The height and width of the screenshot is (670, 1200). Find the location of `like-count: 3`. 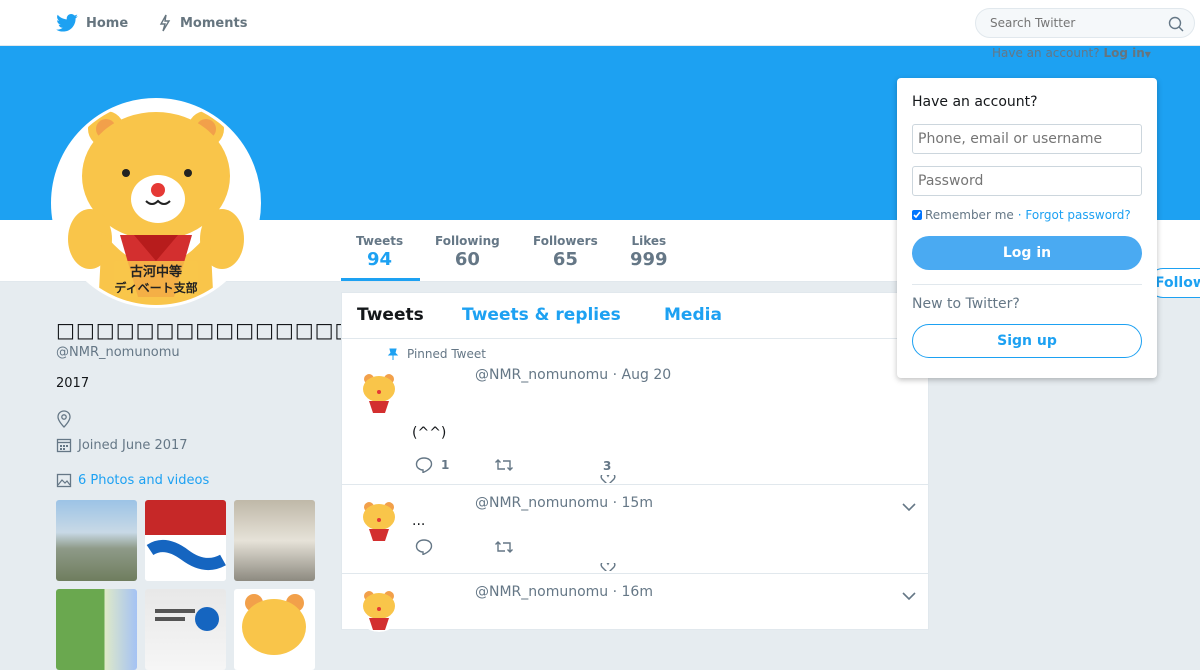

like-count: 3 is located at coordinates (607, 466).